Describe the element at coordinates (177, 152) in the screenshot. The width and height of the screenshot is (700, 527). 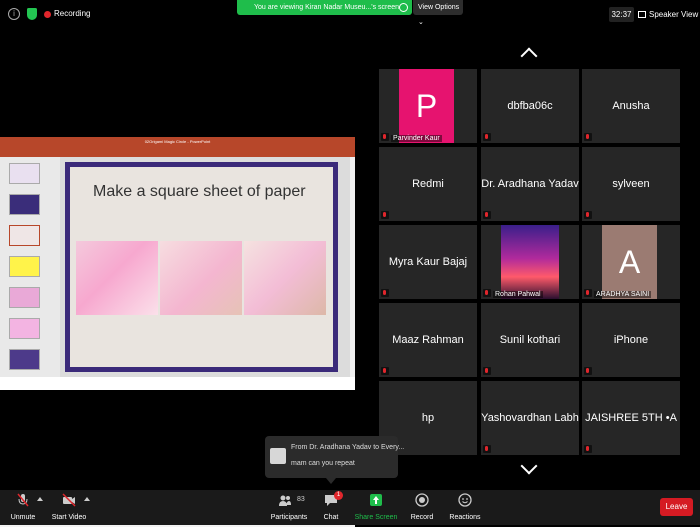
I see `ppt-ribbon` at that location.